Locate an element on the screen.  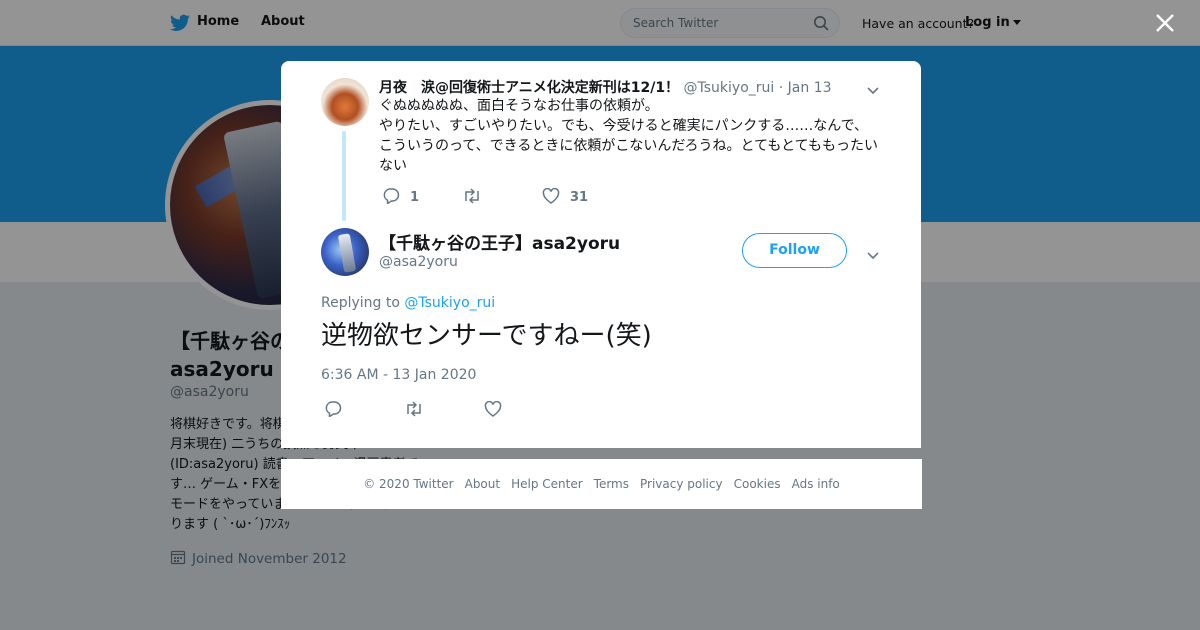
footer-copyright: © 2020 Twitter is located at coordinates (408, 484).